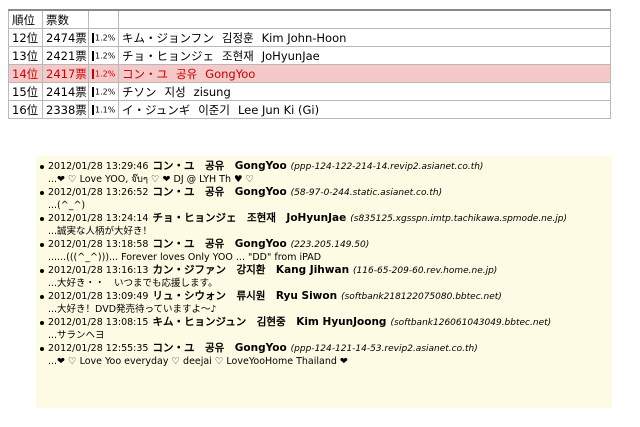  What do you see at coordinates (168, 55) in the screenshot?
I see `candidate-name-ja: チョ・ヒョンジェ` at bounding box center [168, 55].